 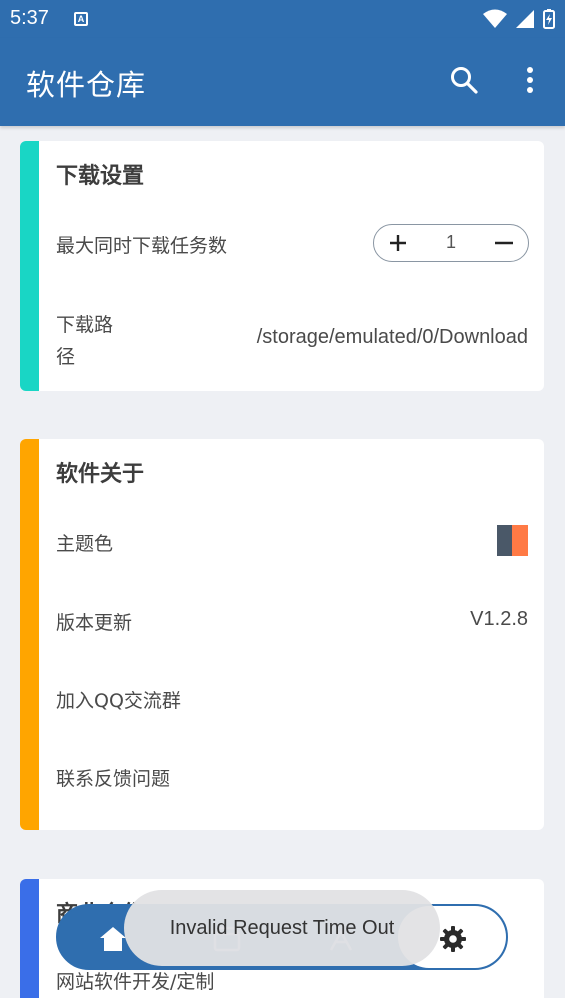 What do you see at coordinates (392, 337) in the screenshot?
I see `download-path-value: /storage/emulated/0/Download` at bounding box center [392, 337].